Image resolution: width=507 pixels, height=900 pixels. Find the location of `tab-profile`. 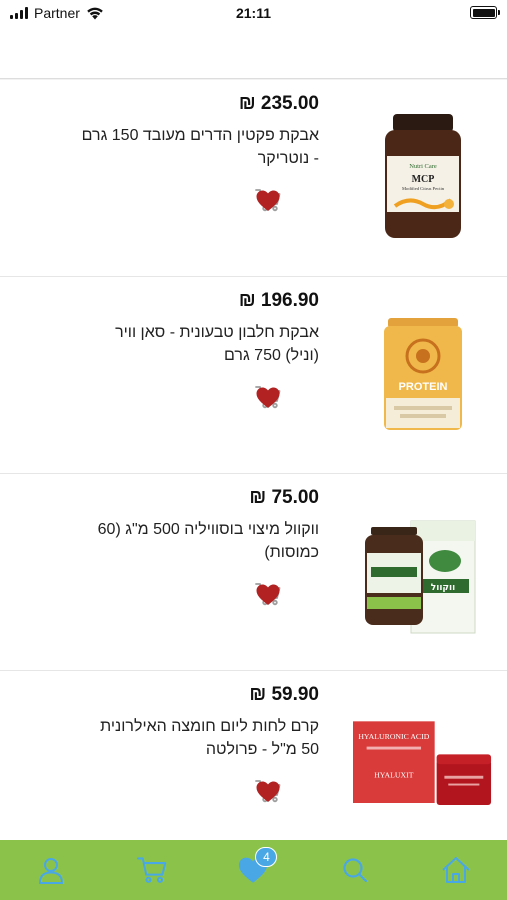

tab-profile is located at coordinates (51, 870).